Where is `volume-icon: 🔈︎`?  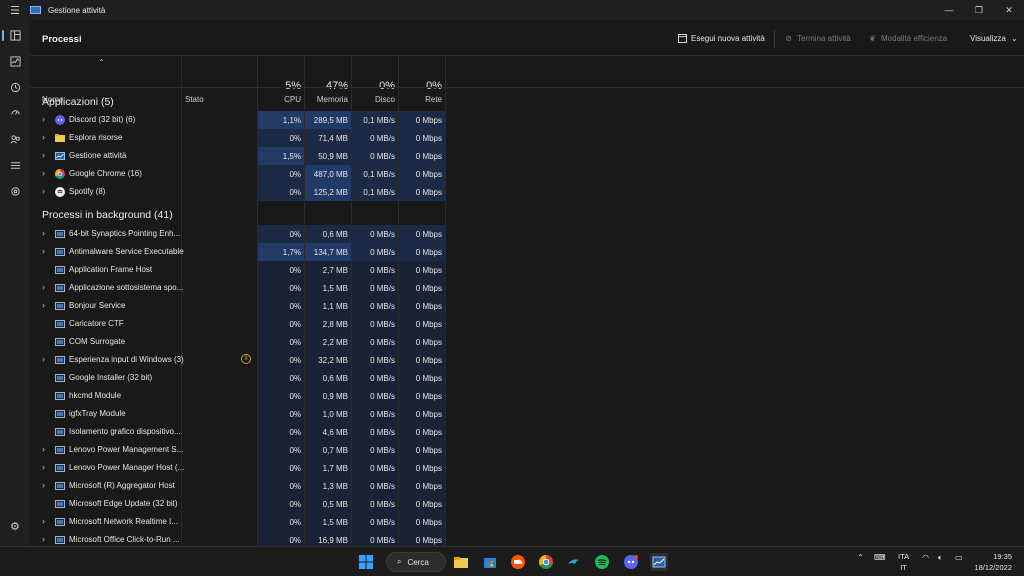
volume-icon: 🔈︎ is located at coordinates (940, 558).